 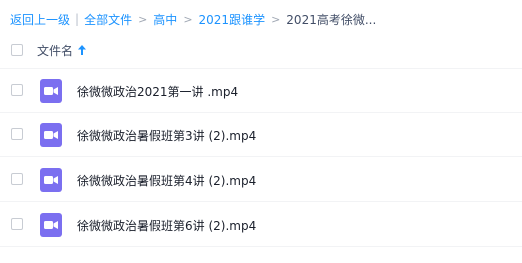 I want to click on column-header-label: 文件名, so click(x=55, y=51).